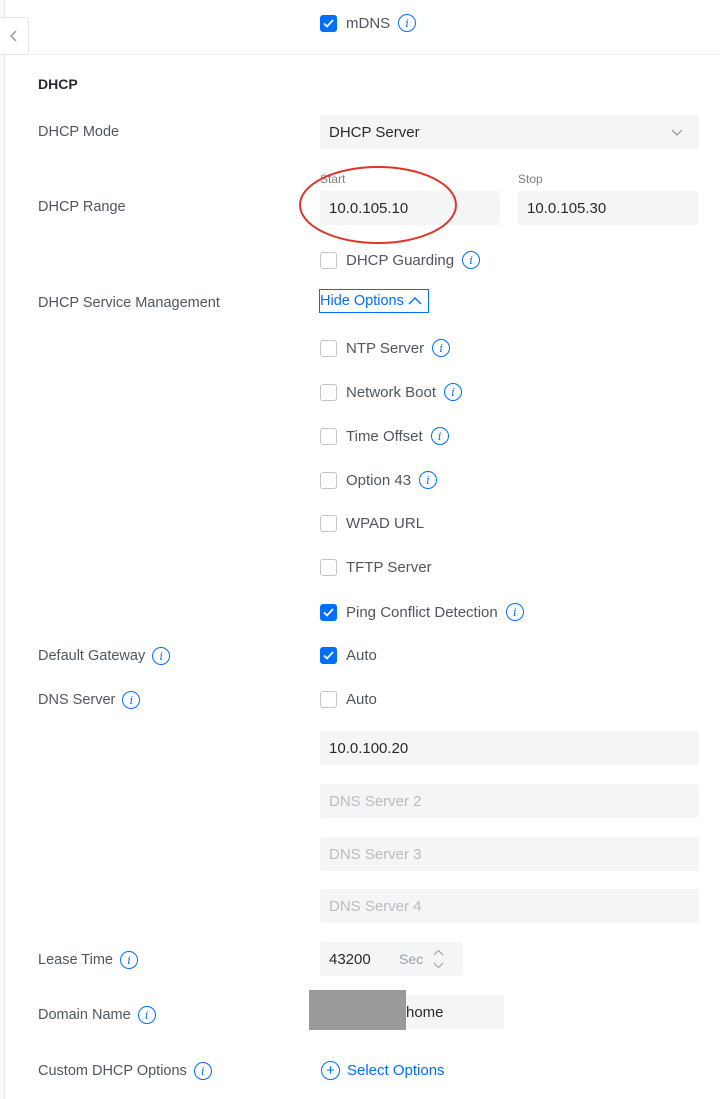  I want to click on annotation-circle, so click(378, 205).